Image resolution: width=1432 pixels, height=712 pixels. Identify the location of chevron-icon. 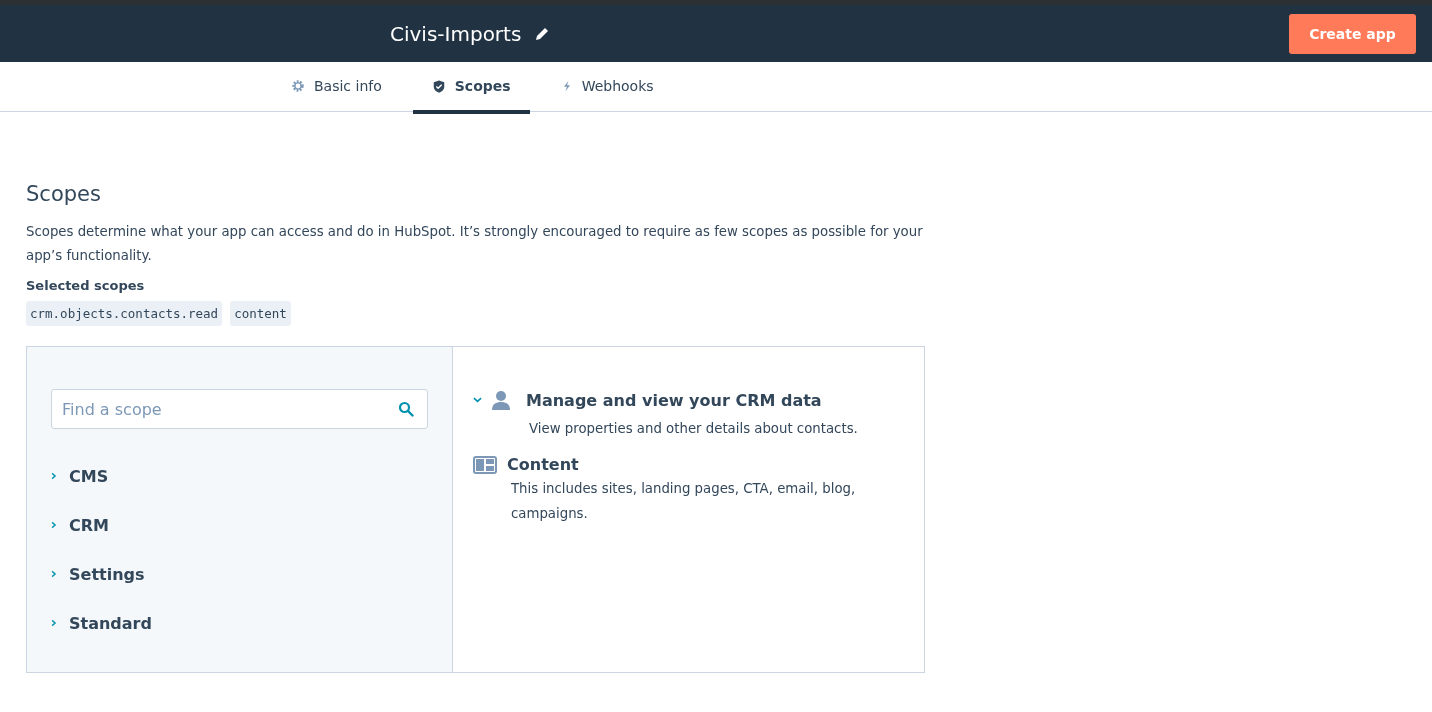
(477, 400).